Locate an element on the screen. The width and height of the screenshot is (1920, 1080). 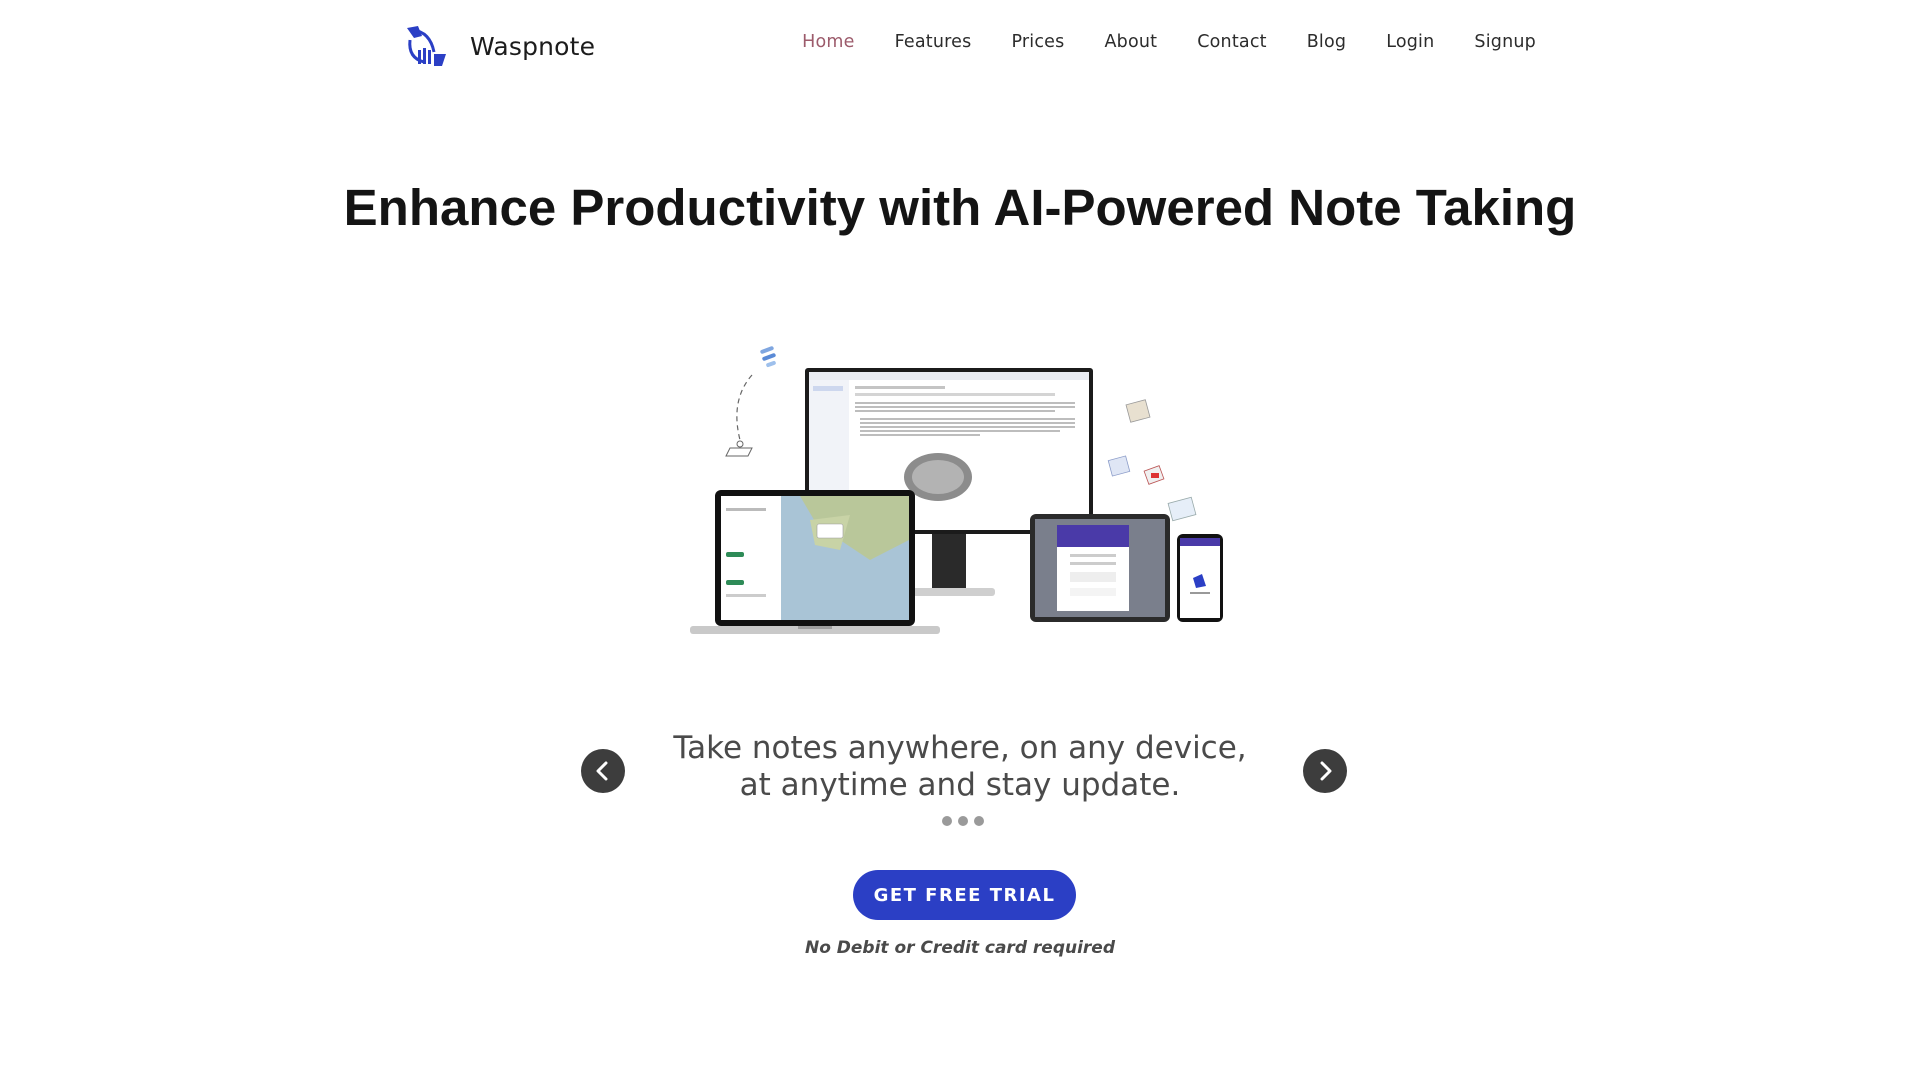
chevron-left-icon is located at coordinates (602, 771).